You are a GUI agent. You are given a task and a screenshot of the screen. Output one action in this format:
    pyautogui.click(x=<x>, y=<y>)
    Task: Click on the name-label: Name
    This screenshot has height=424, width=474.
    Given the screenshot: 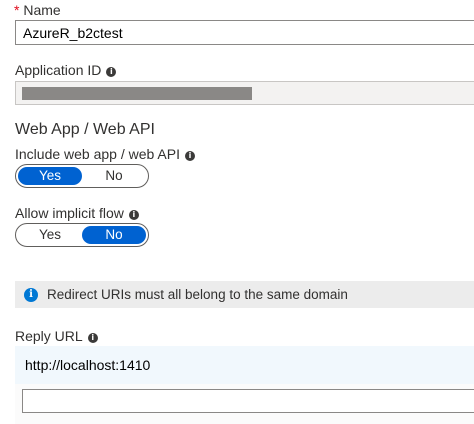 What is the action you would take?
    pyautogui.click(x=42, y=10)
    